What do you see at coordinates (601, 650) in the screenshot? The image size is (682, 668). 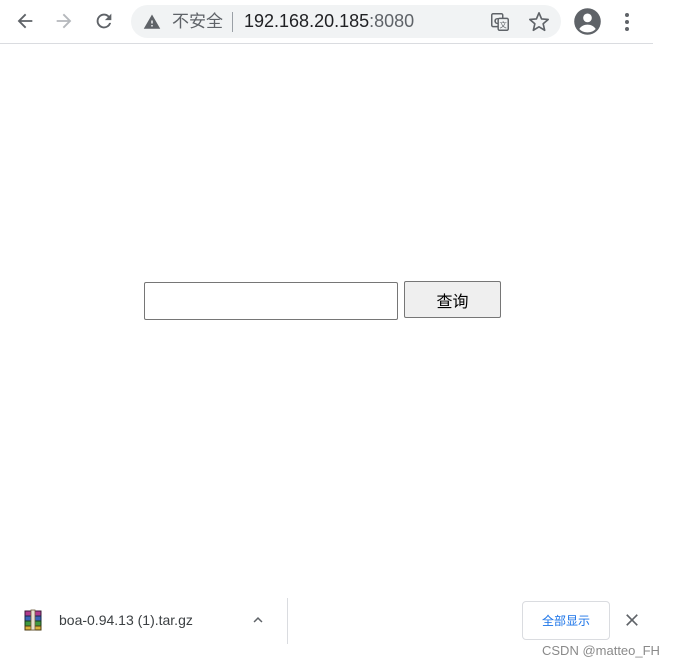 I see `watermark: CSDN @matteo_FH` at bounding box center [601, 650].